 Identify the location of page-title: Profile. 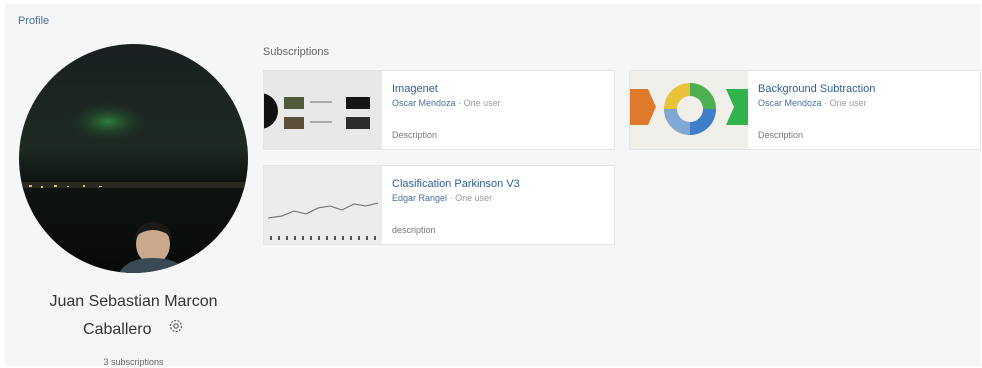
(34, 21).